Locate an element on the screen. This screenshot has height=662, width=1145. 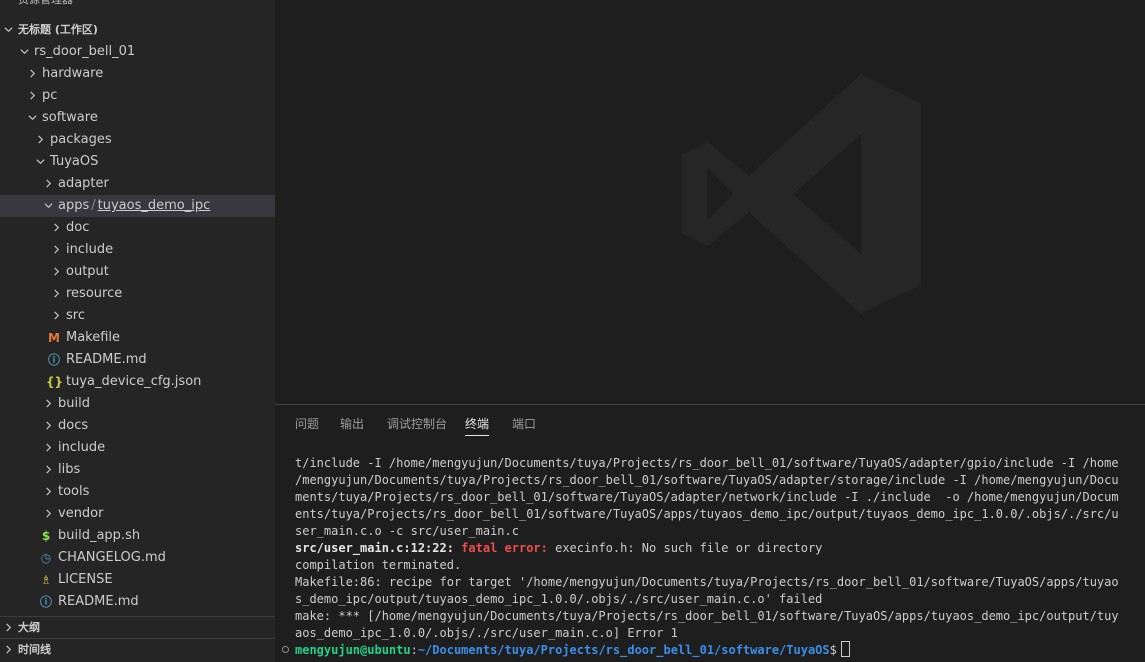
tree-folder: build is located at coordinates (137, 404).